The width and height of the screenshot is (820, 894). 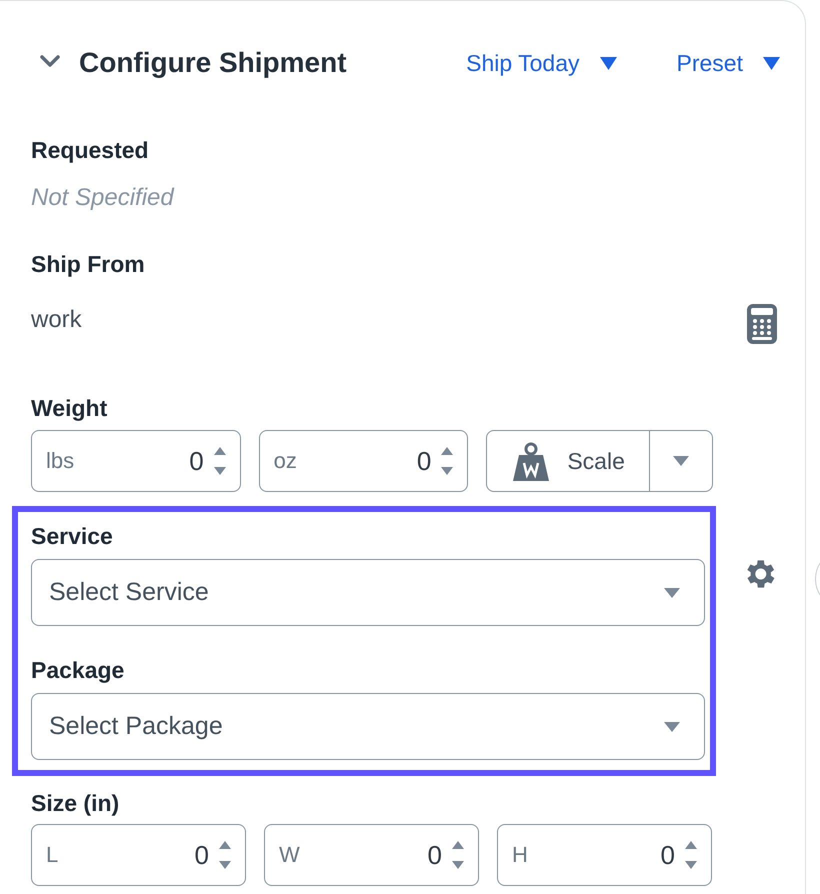 What do you see at coordinates (136, 461) in the screenshot?
I see `number-field: lbs 0` at bounding box center [136, 461].